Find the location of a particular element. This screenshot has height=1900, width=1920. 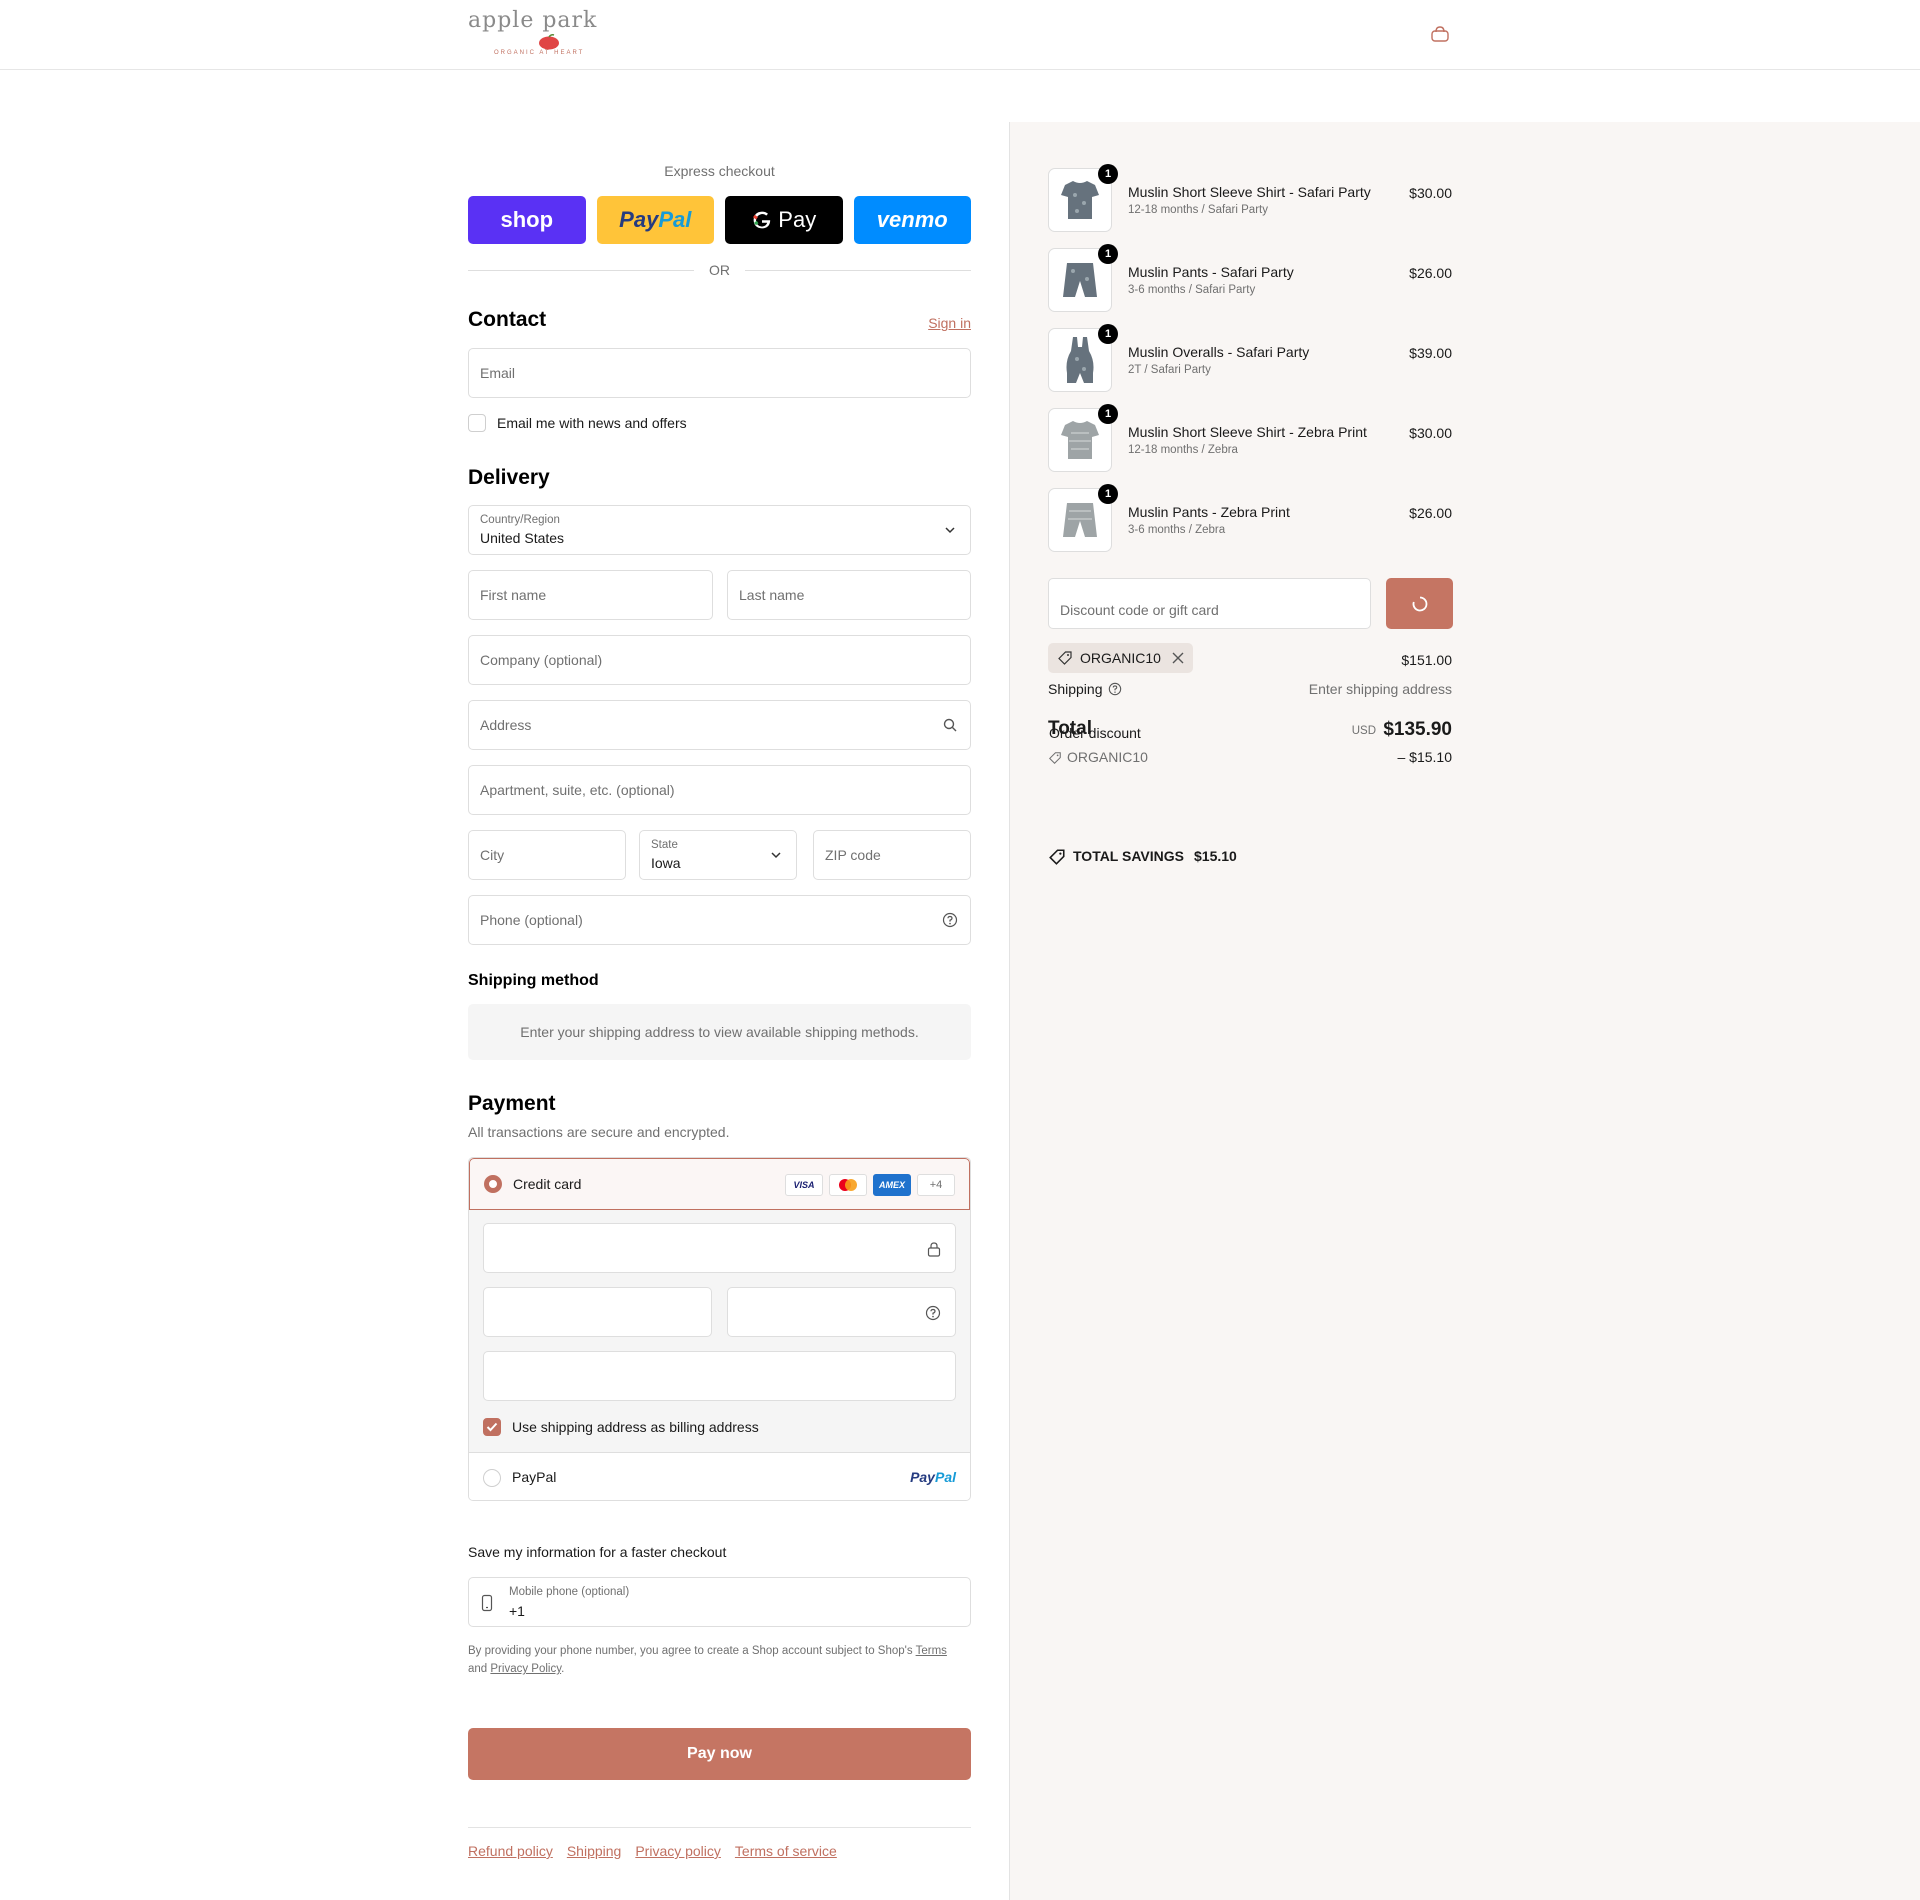

last-name-field: Last name is located at coordinates (849, 595).